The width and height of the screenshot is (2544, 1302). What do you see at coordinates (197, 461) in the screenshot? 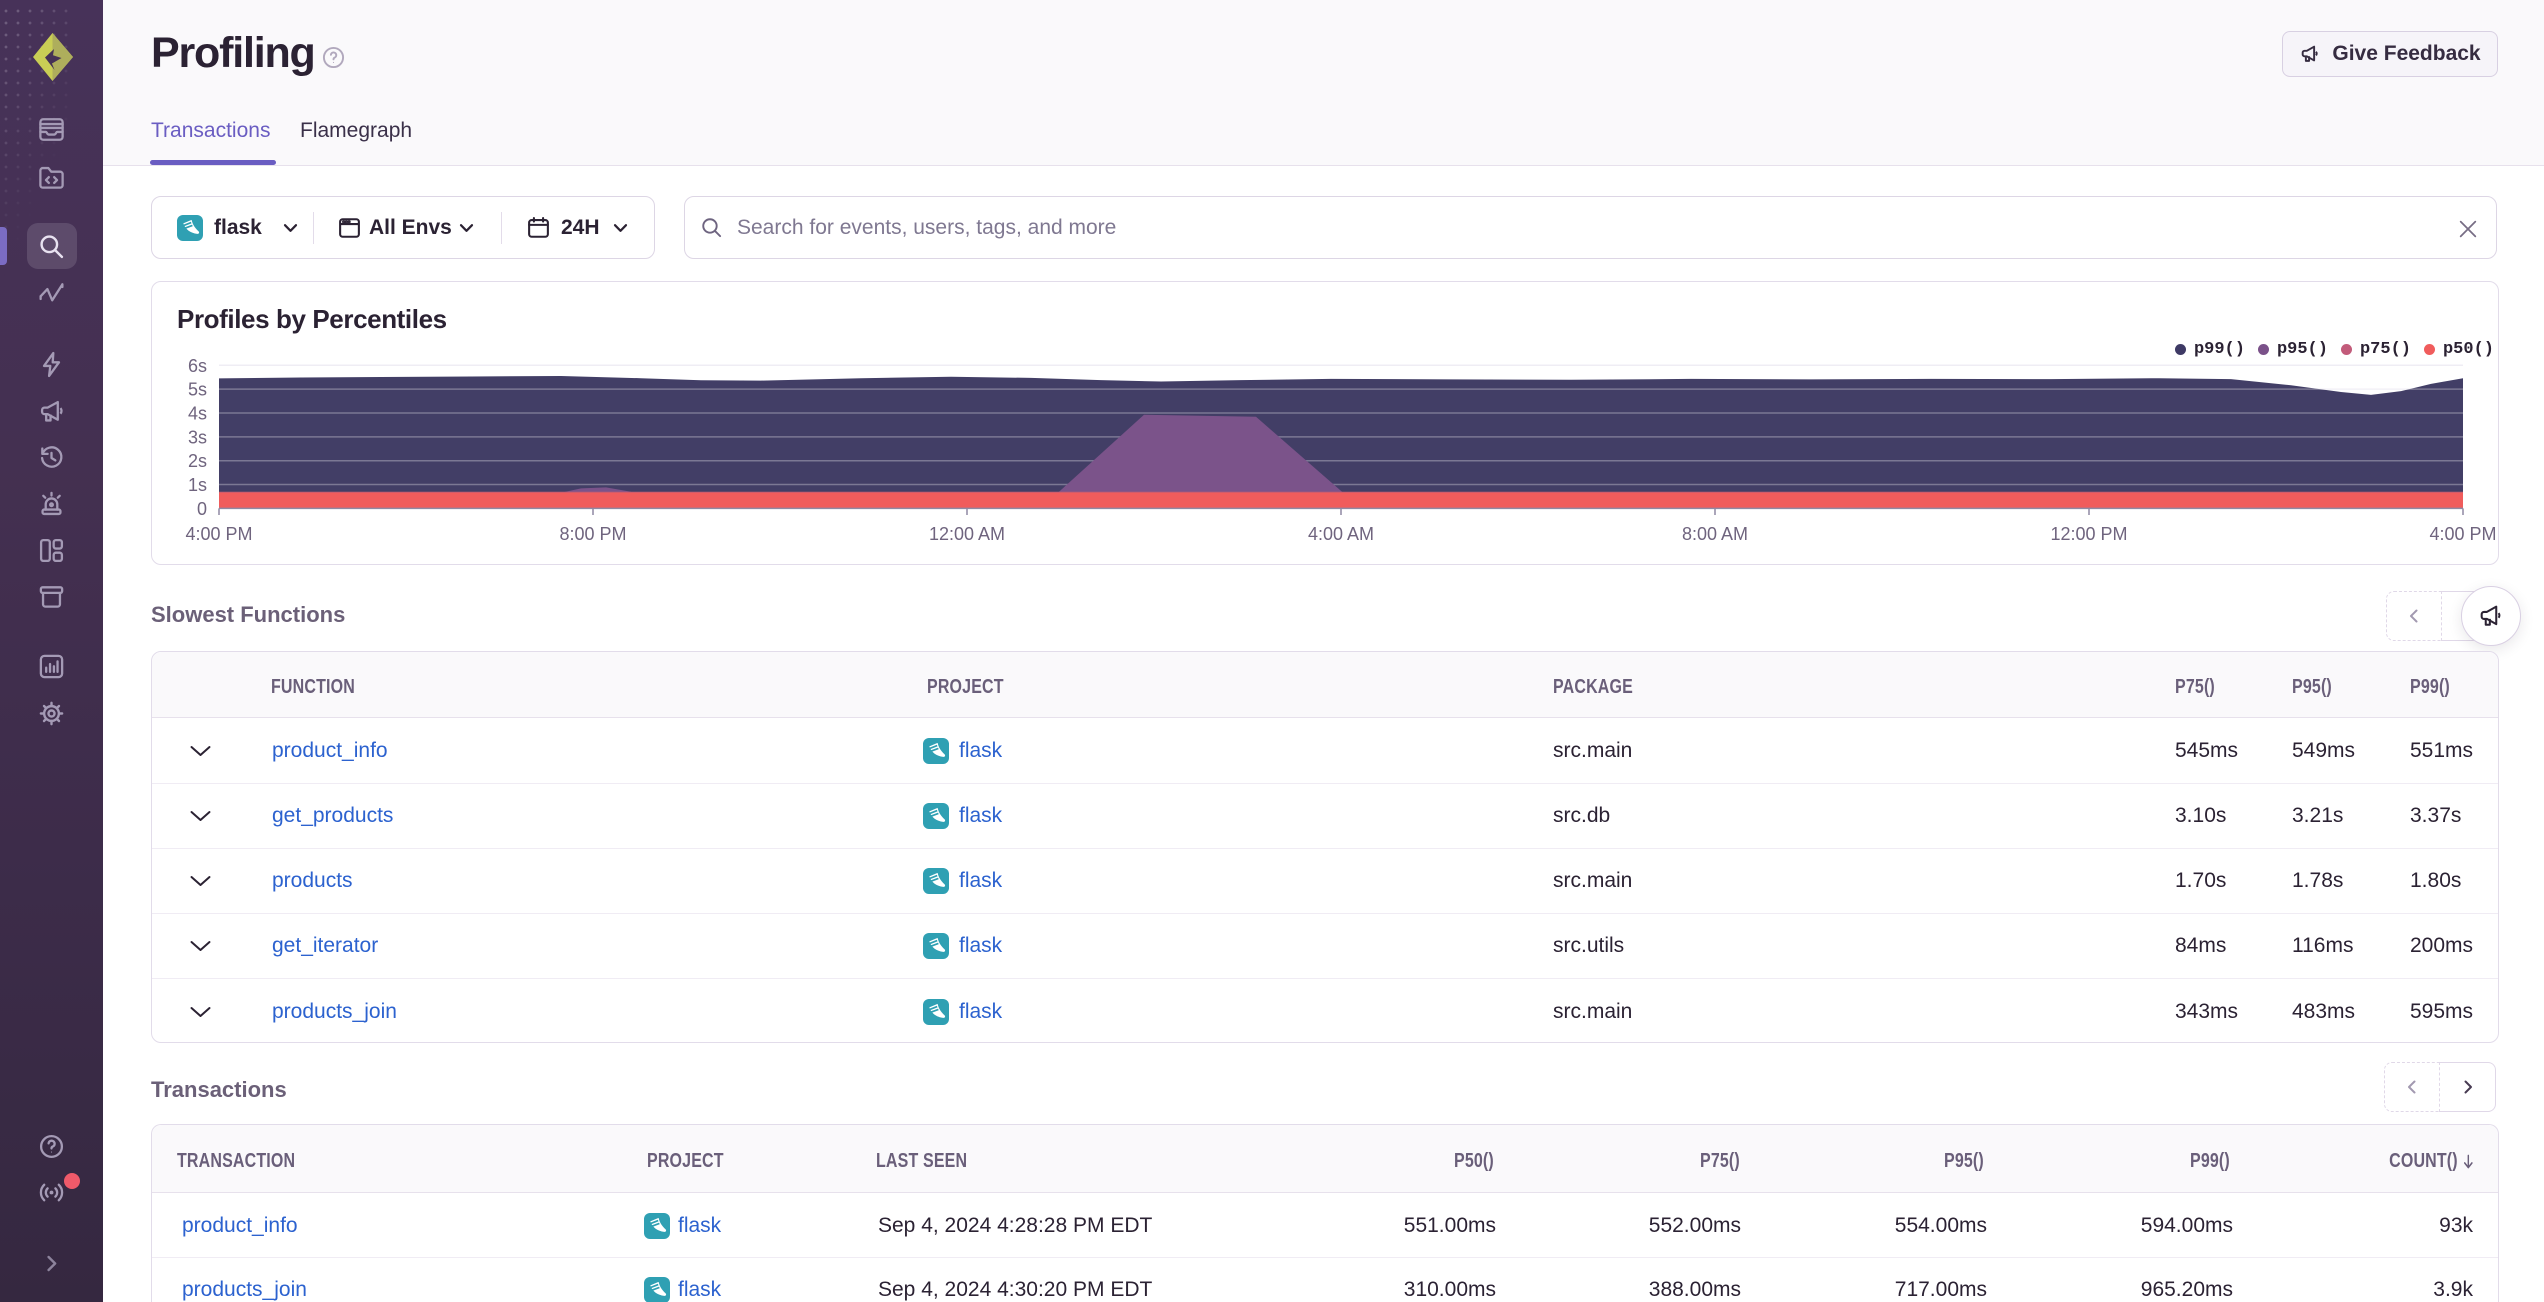
I see `svg-text: 2s` at bounding box center [197, 461].